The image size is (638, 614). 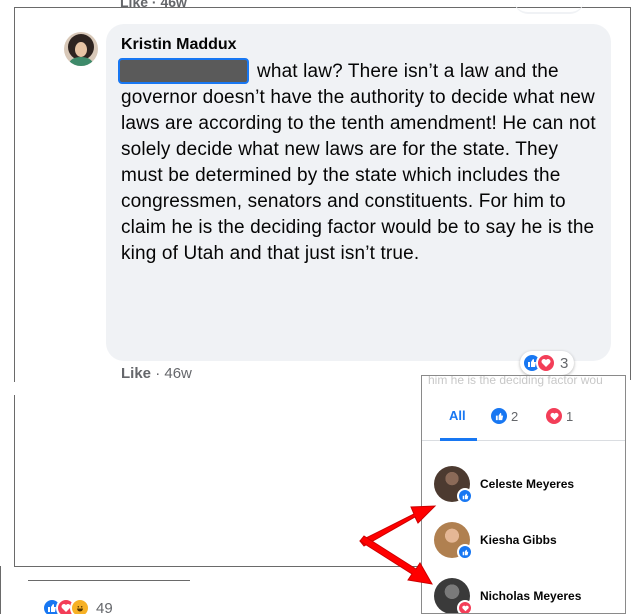 What do you see at coordinates (515, 381) in the screenshot?
I see `popup-faded-text: him he is the deciding factor wou` at bounding box center [515, 381].